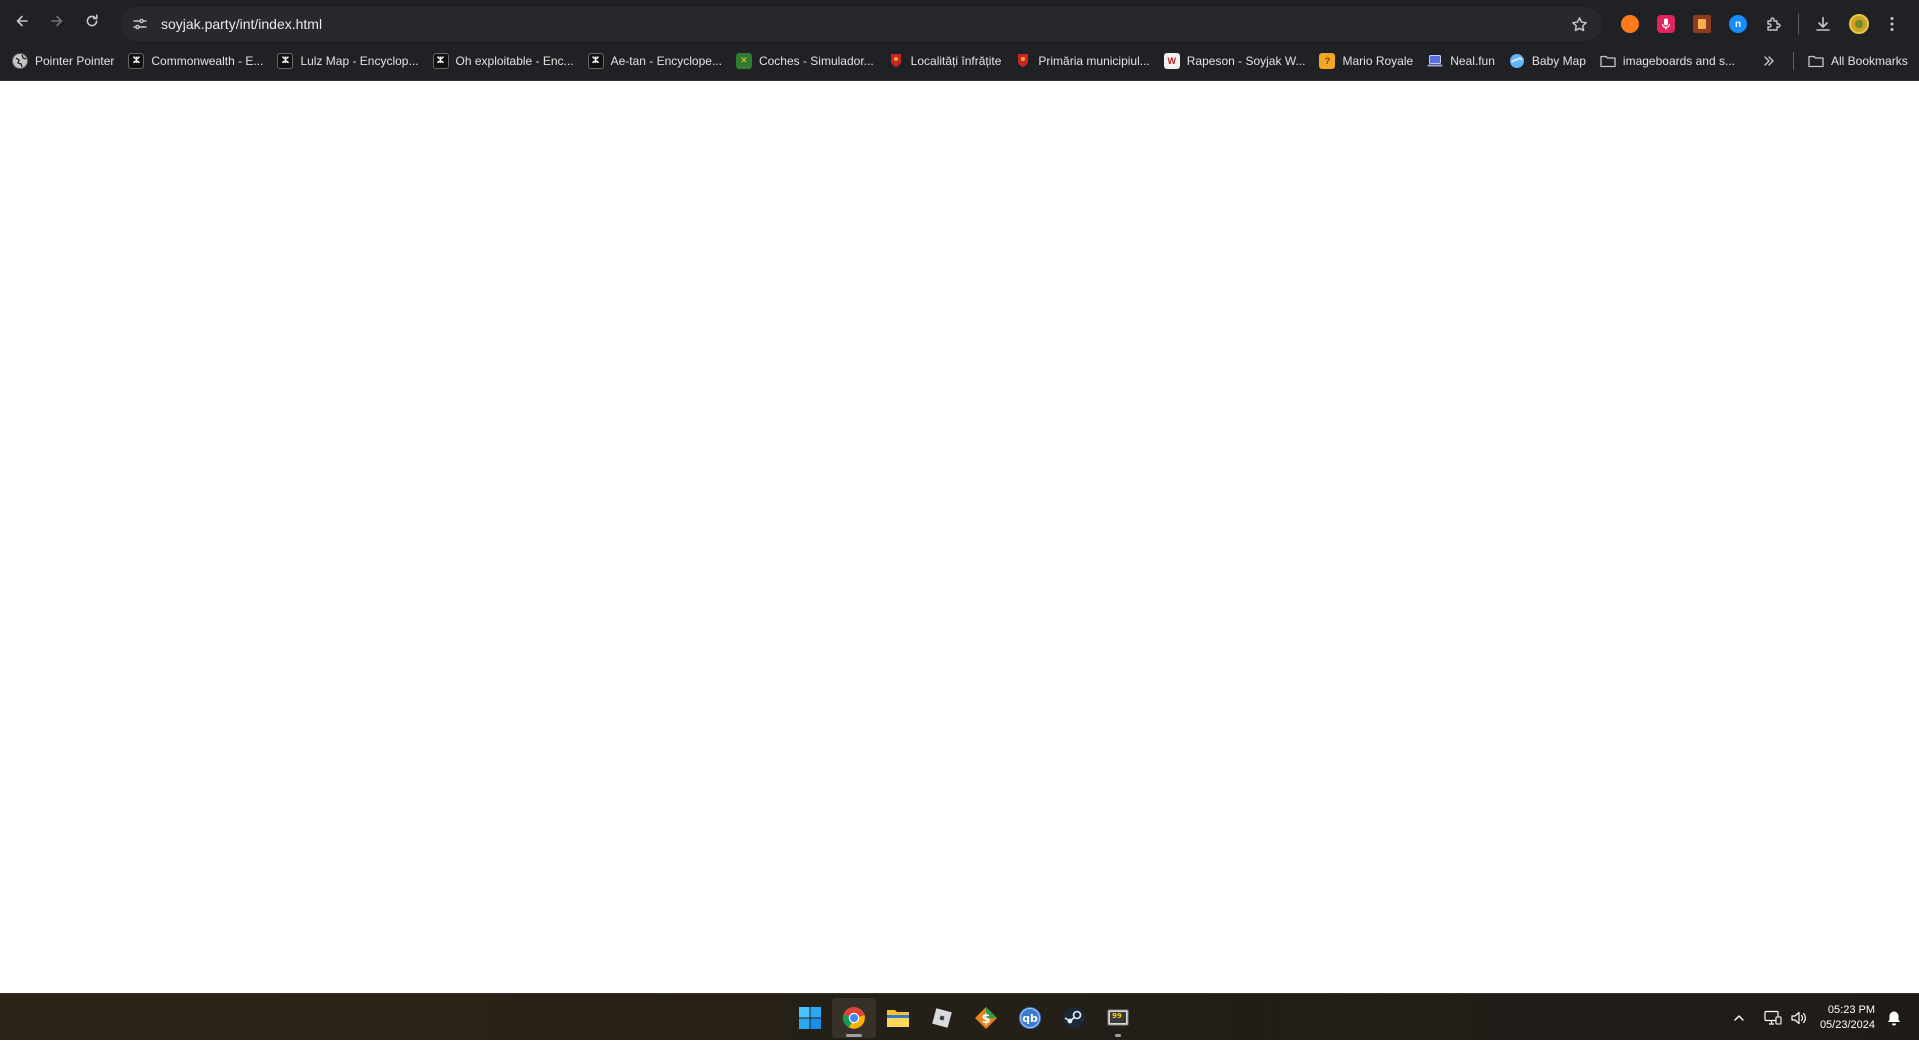  Describe the element at coordinates (956, 60) in the screenshot. I see `bookmark-label: Localități înfrățite` at that location.